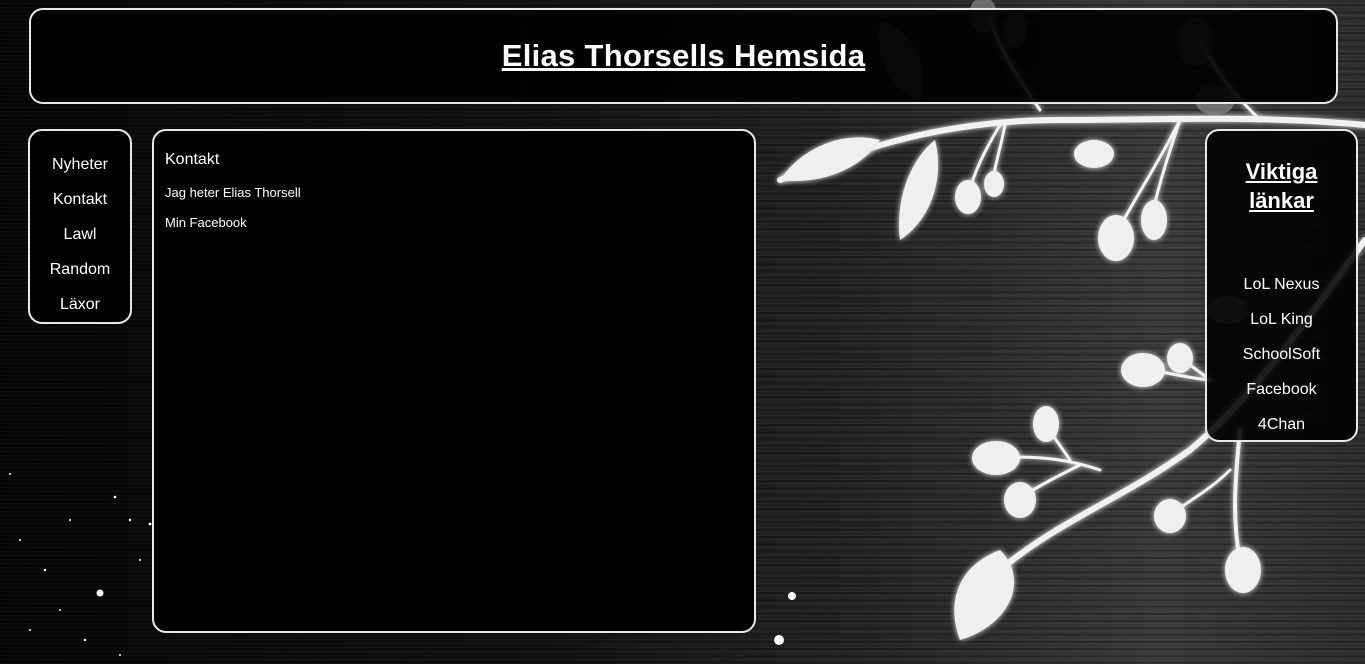  I want to click on facebook-link: Min Facebook, so click(206, 222).